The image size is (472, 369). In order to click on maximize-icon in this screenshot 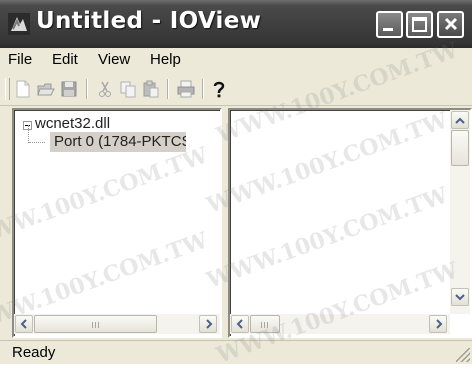, I will do `click(419, 24)`.